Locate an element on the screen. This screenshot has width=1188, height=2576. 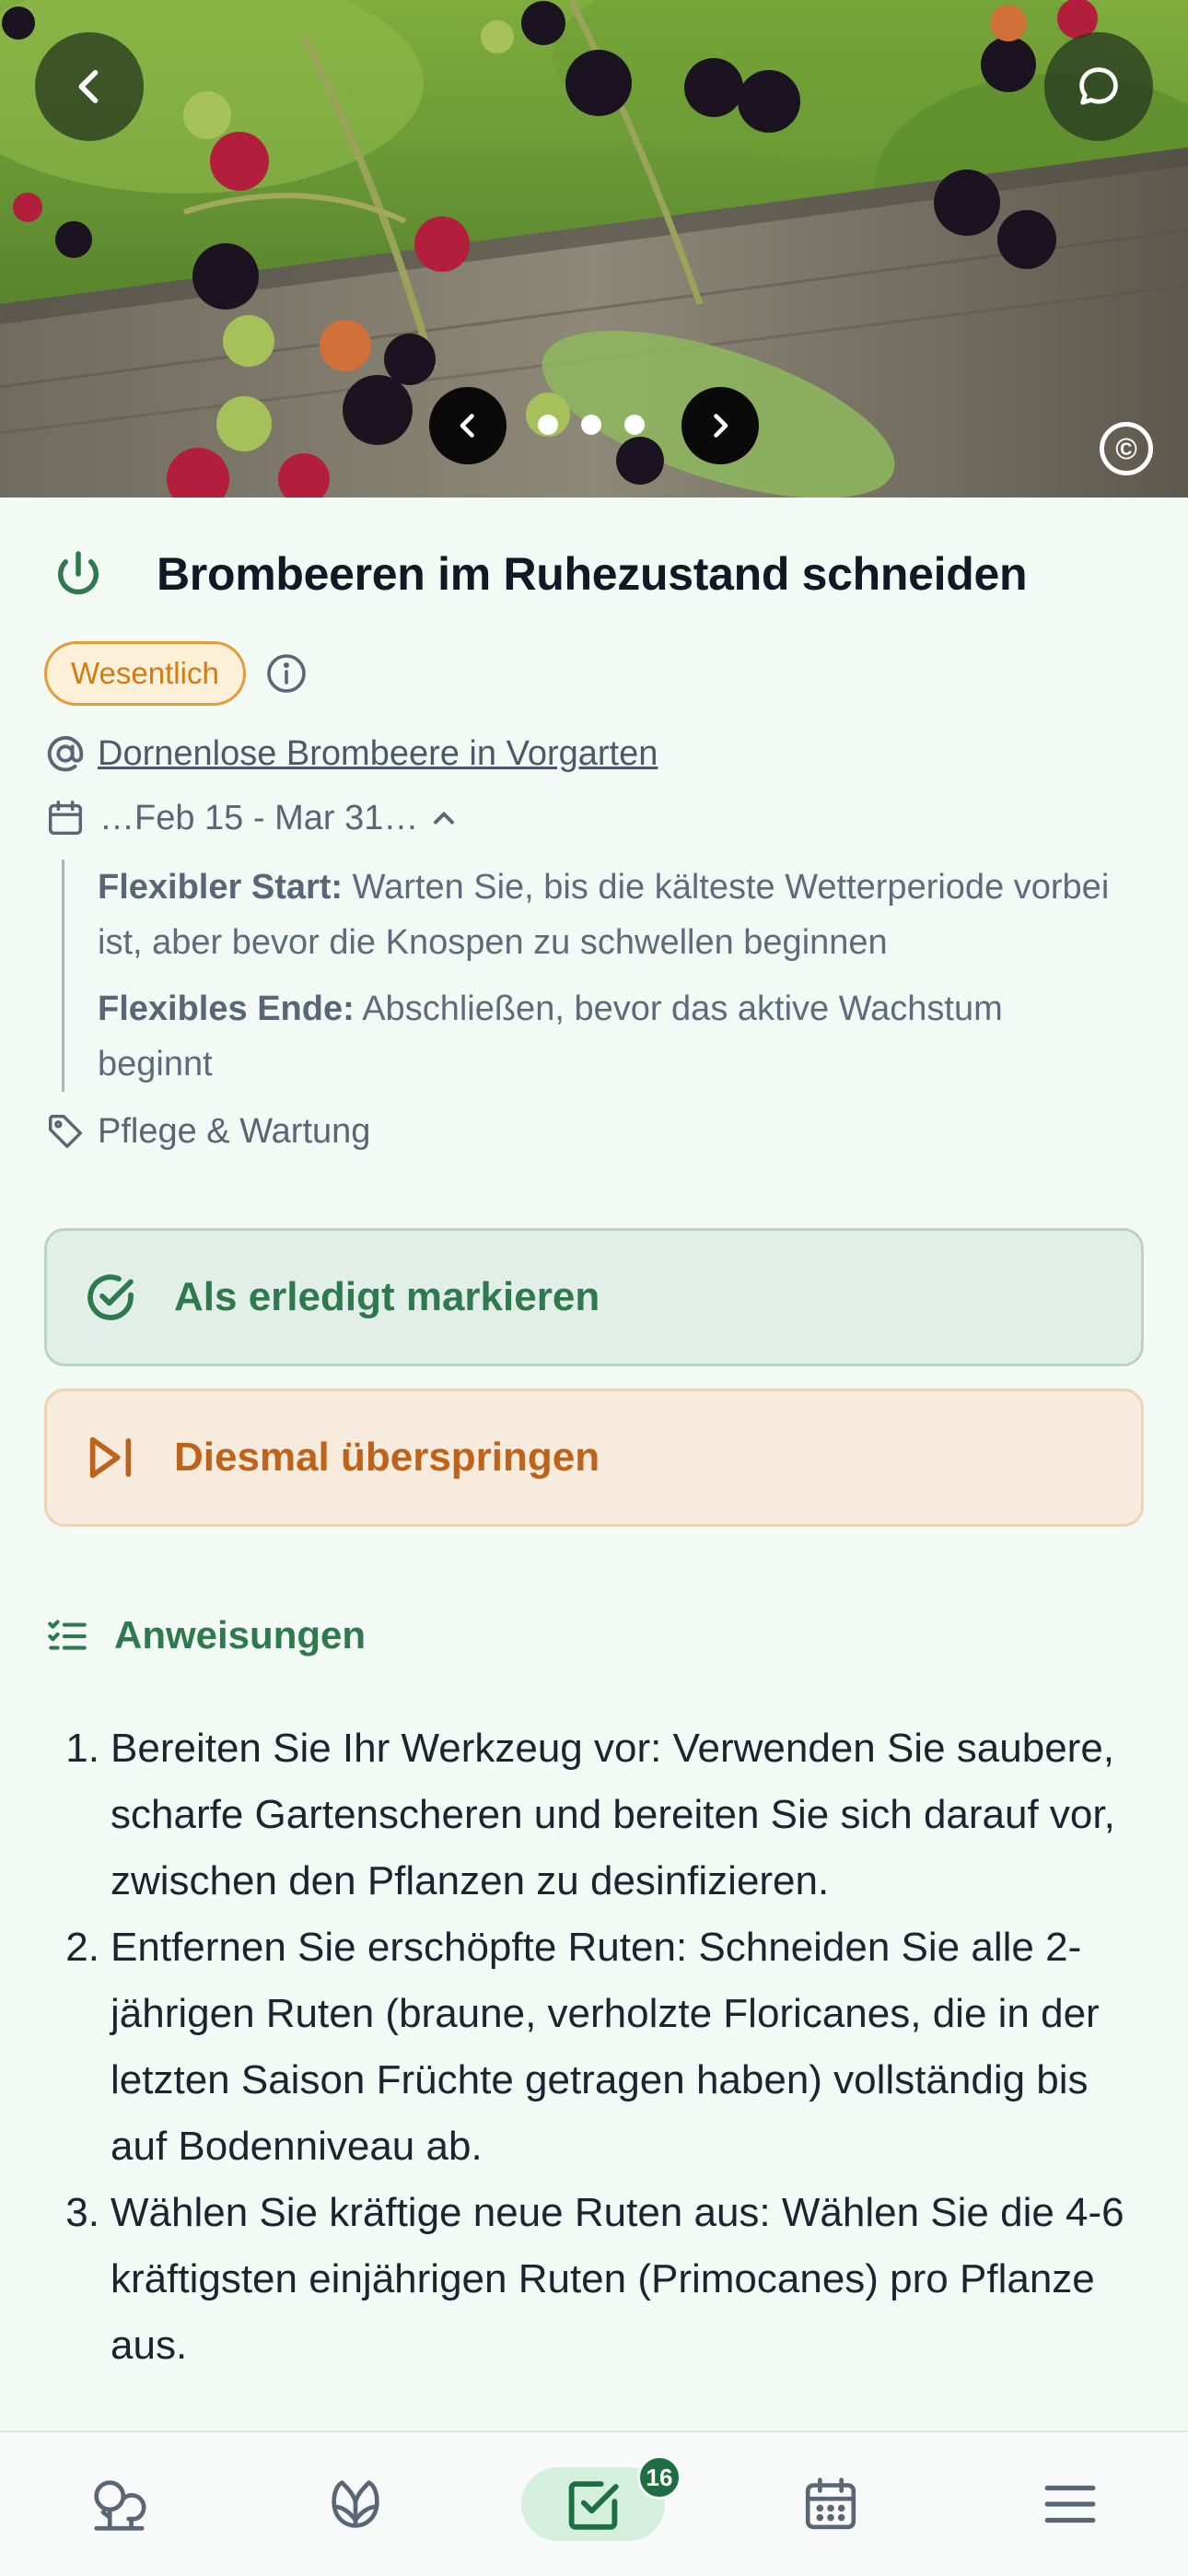
at-sign-icon is located at coordinates (65, 753).